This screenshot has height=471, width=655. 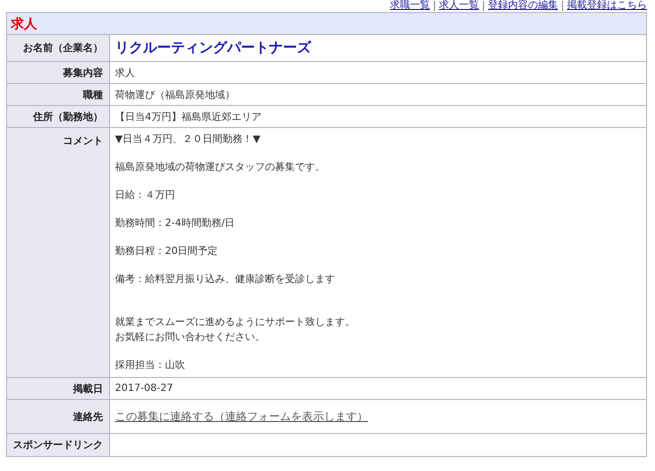 What do you see at coordinates (175, 223) in the screenshot?
I see `comment-paragraph: 勤務時間：2-4時間勤務/日` at bounding box center [175, 223].